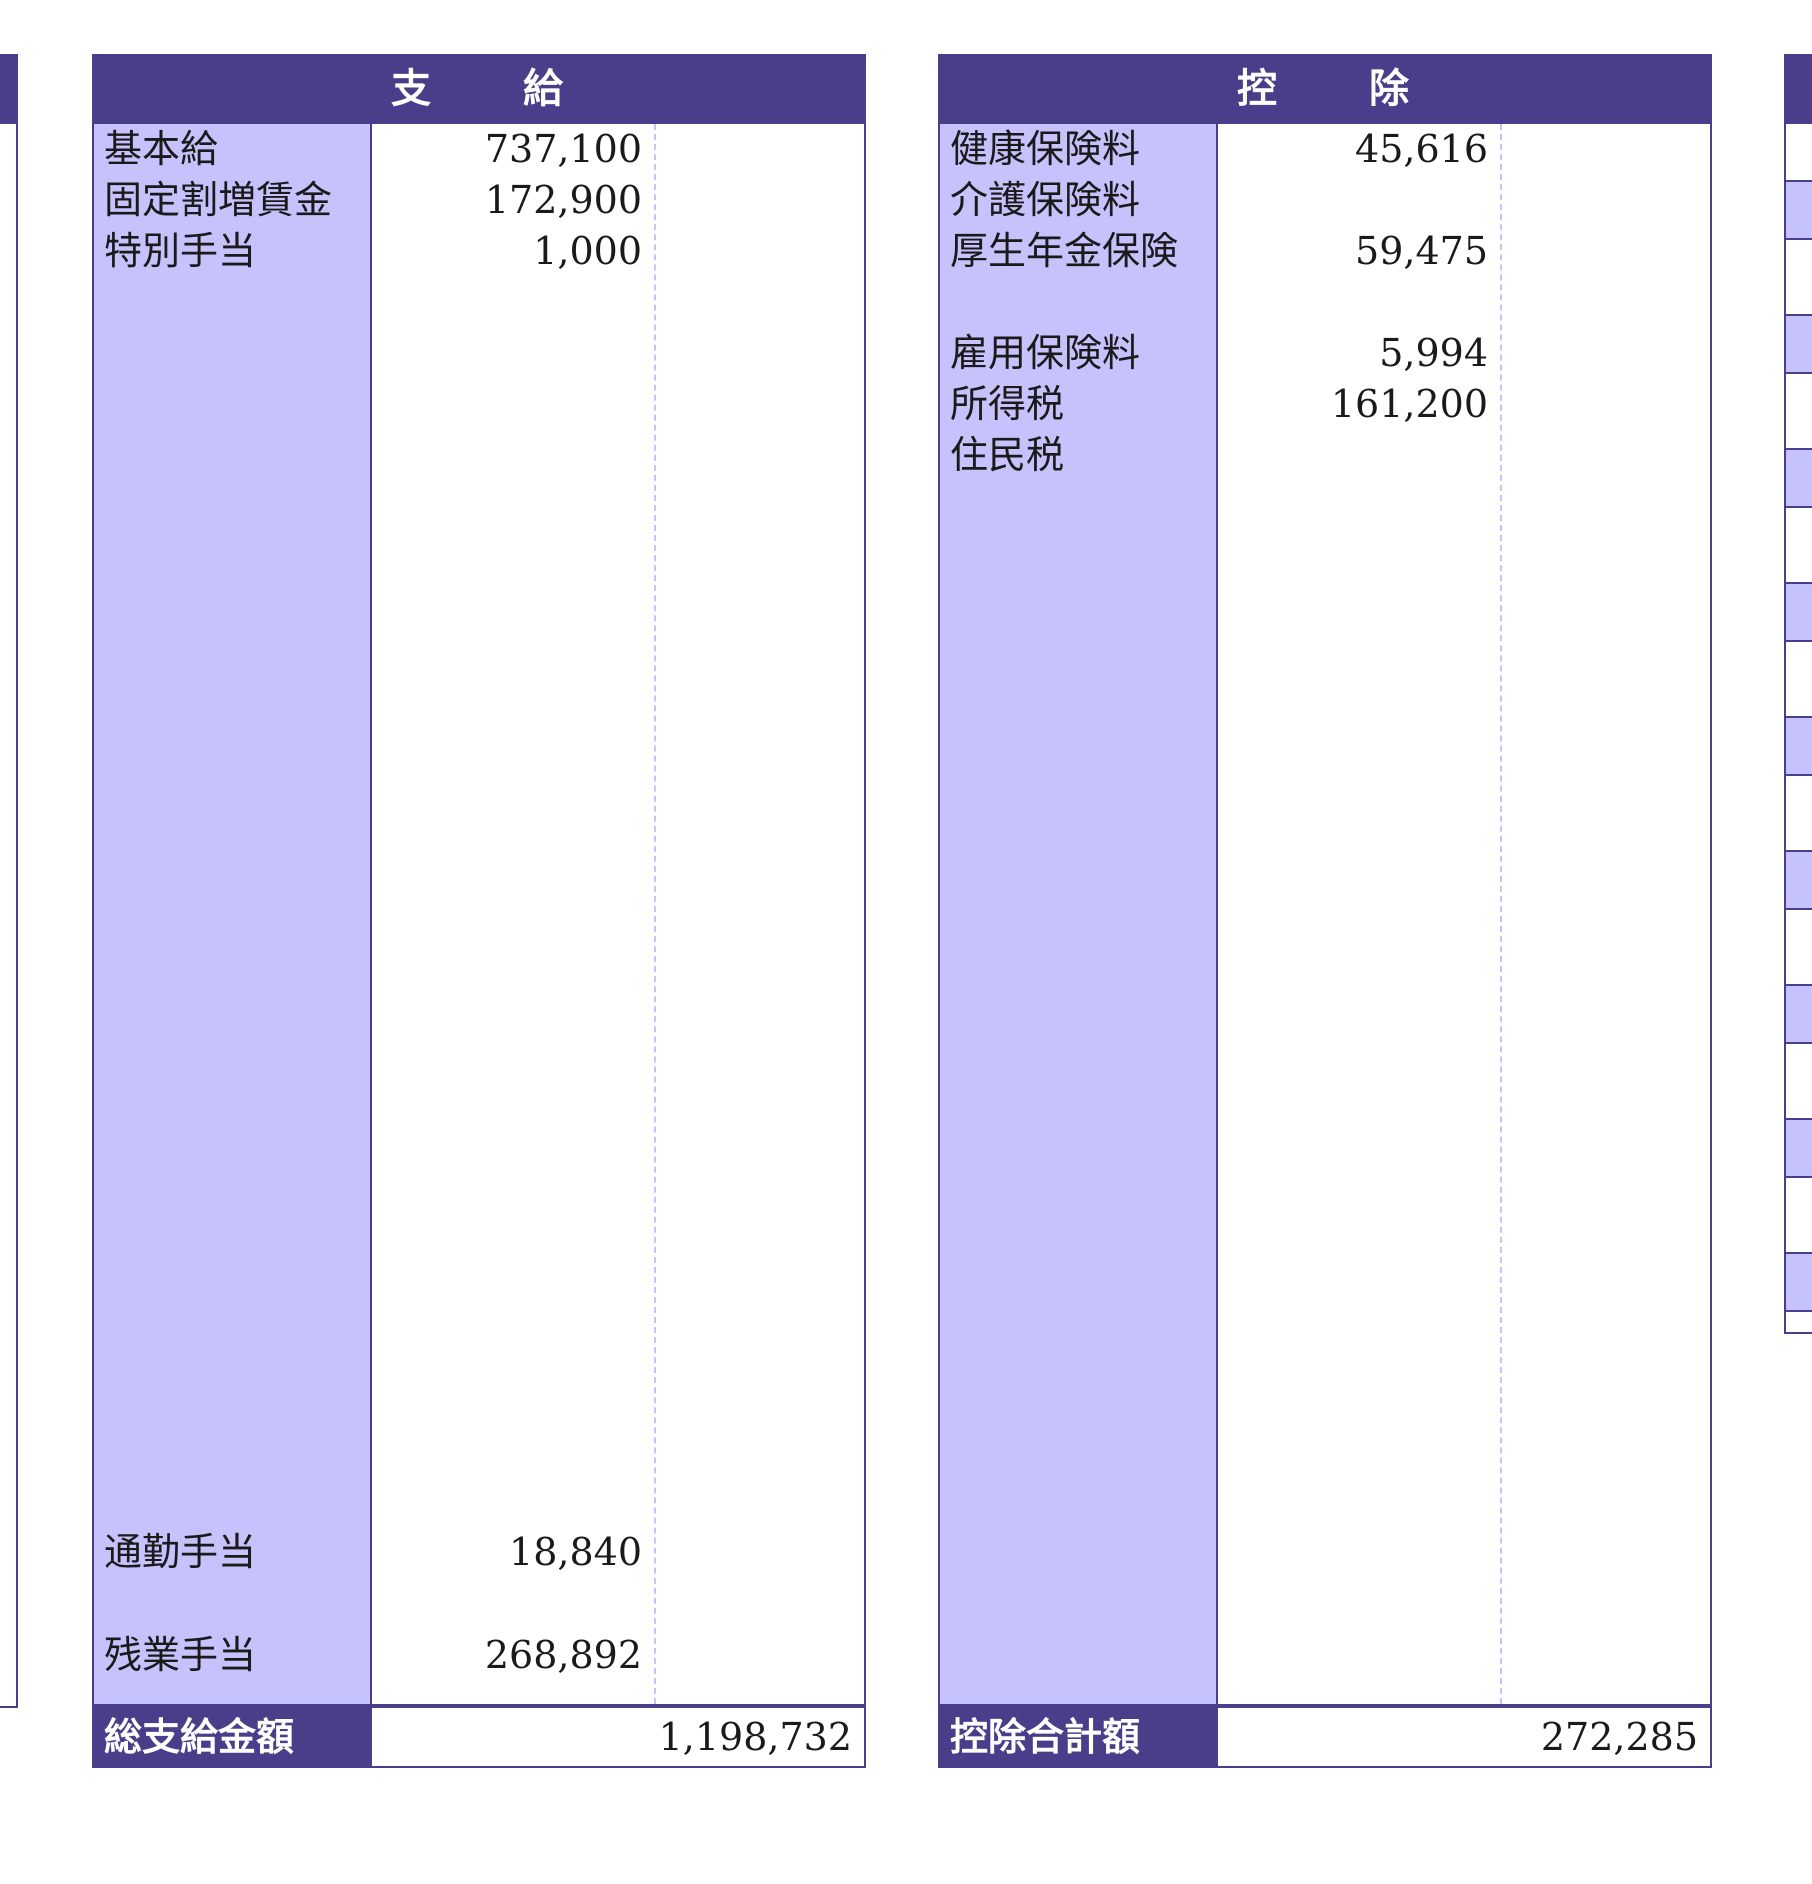  Describe the element at coordinates (1619, 1737) in the screenshot. I see `deductions-total-value: 272,285` at that location.